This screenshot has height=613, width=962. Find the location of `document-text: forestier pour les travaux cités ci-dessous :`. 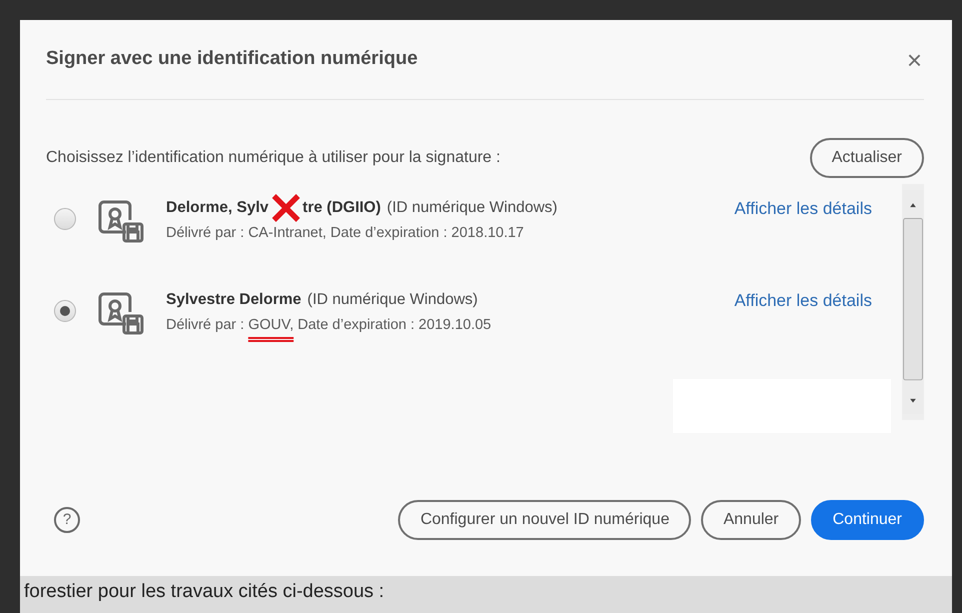

document-text: forestier pour les travaux cités ci-dessous : is located at coordinates (486, 594).